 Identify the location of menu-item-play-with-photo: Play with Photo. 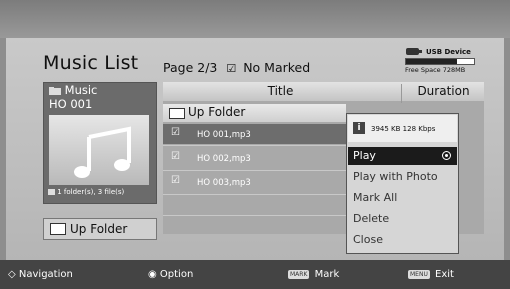
(402, 177).